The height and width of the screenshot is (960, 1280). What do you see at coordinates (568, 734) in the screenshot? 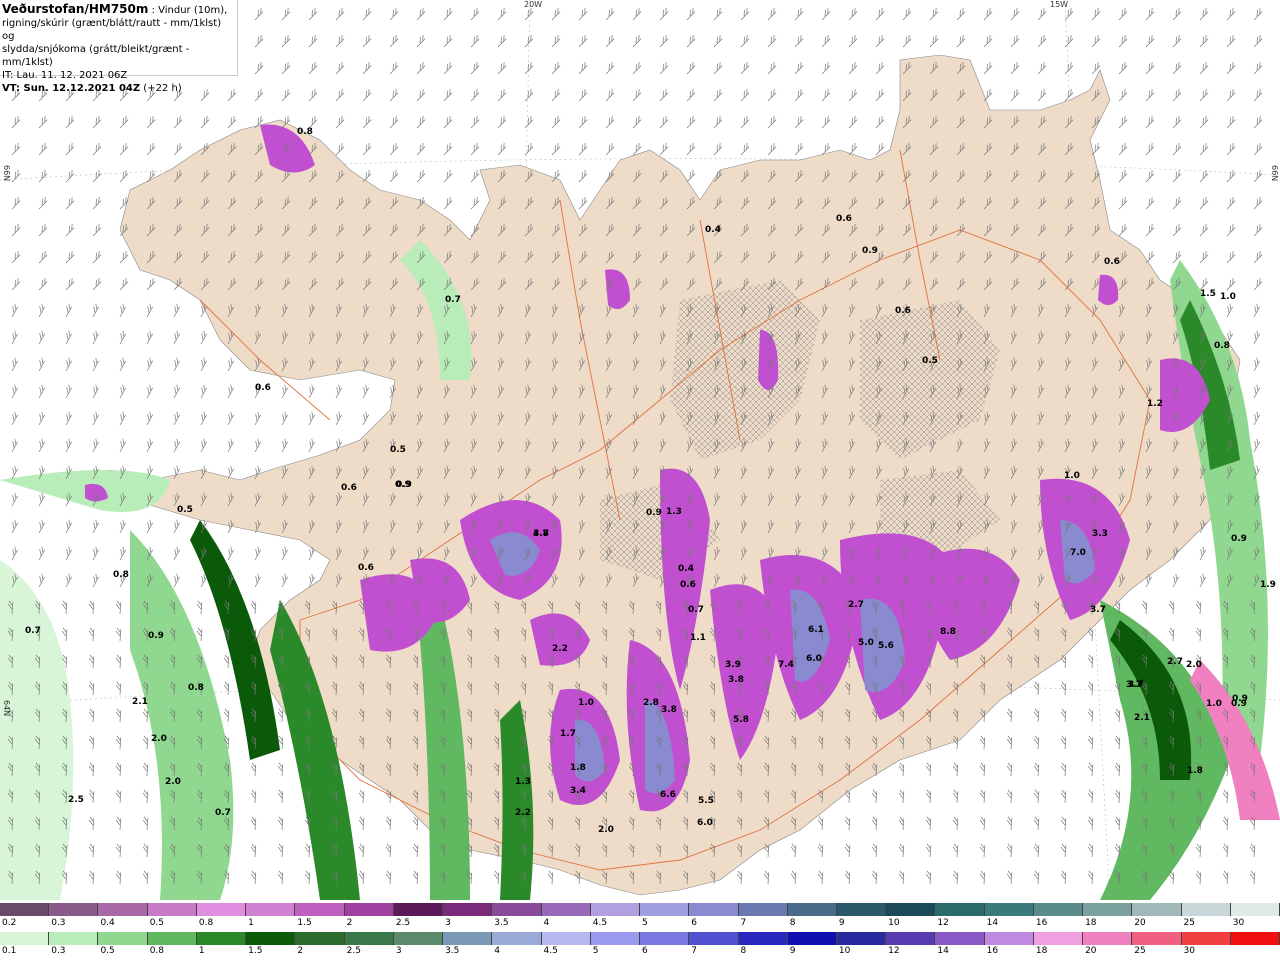
I see `precip-value-label: 1.7` at bounding box center [568, 734].